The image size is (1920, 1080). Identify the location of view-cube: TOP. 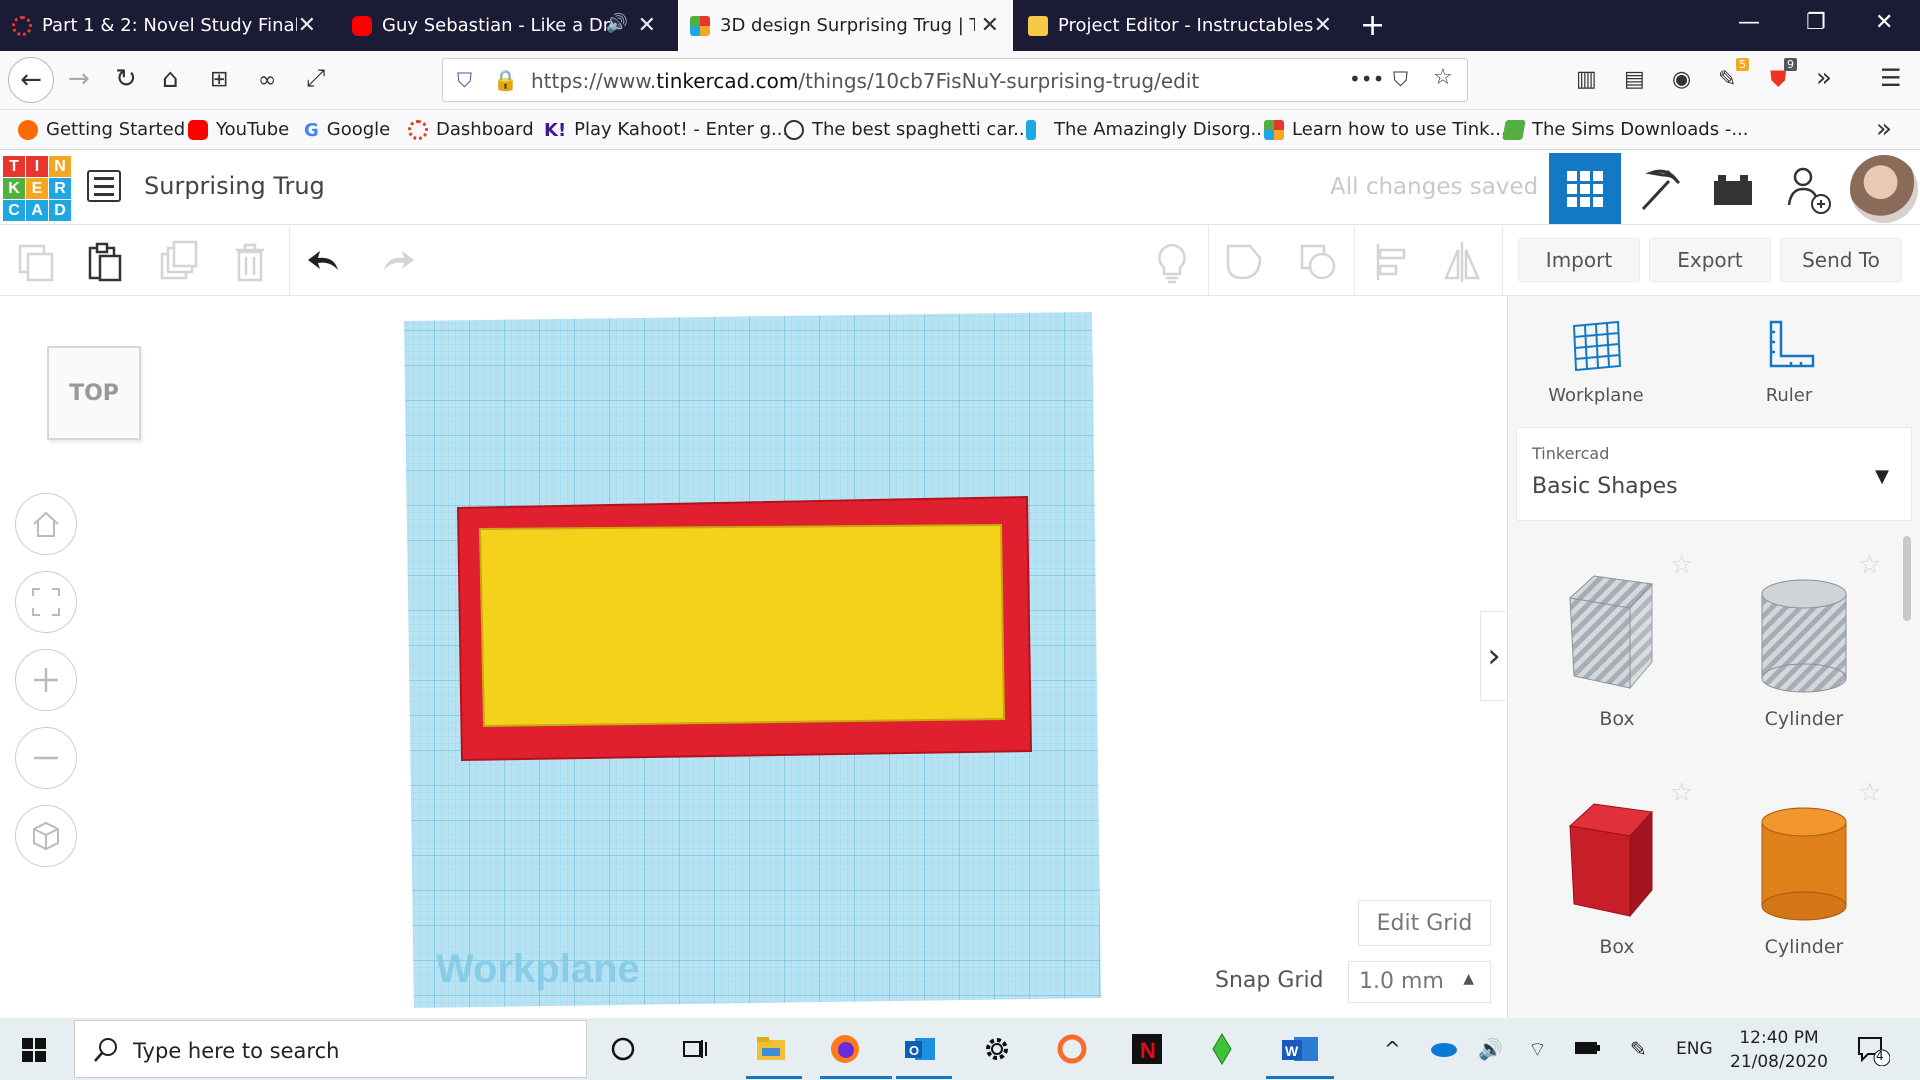
(94, 393).